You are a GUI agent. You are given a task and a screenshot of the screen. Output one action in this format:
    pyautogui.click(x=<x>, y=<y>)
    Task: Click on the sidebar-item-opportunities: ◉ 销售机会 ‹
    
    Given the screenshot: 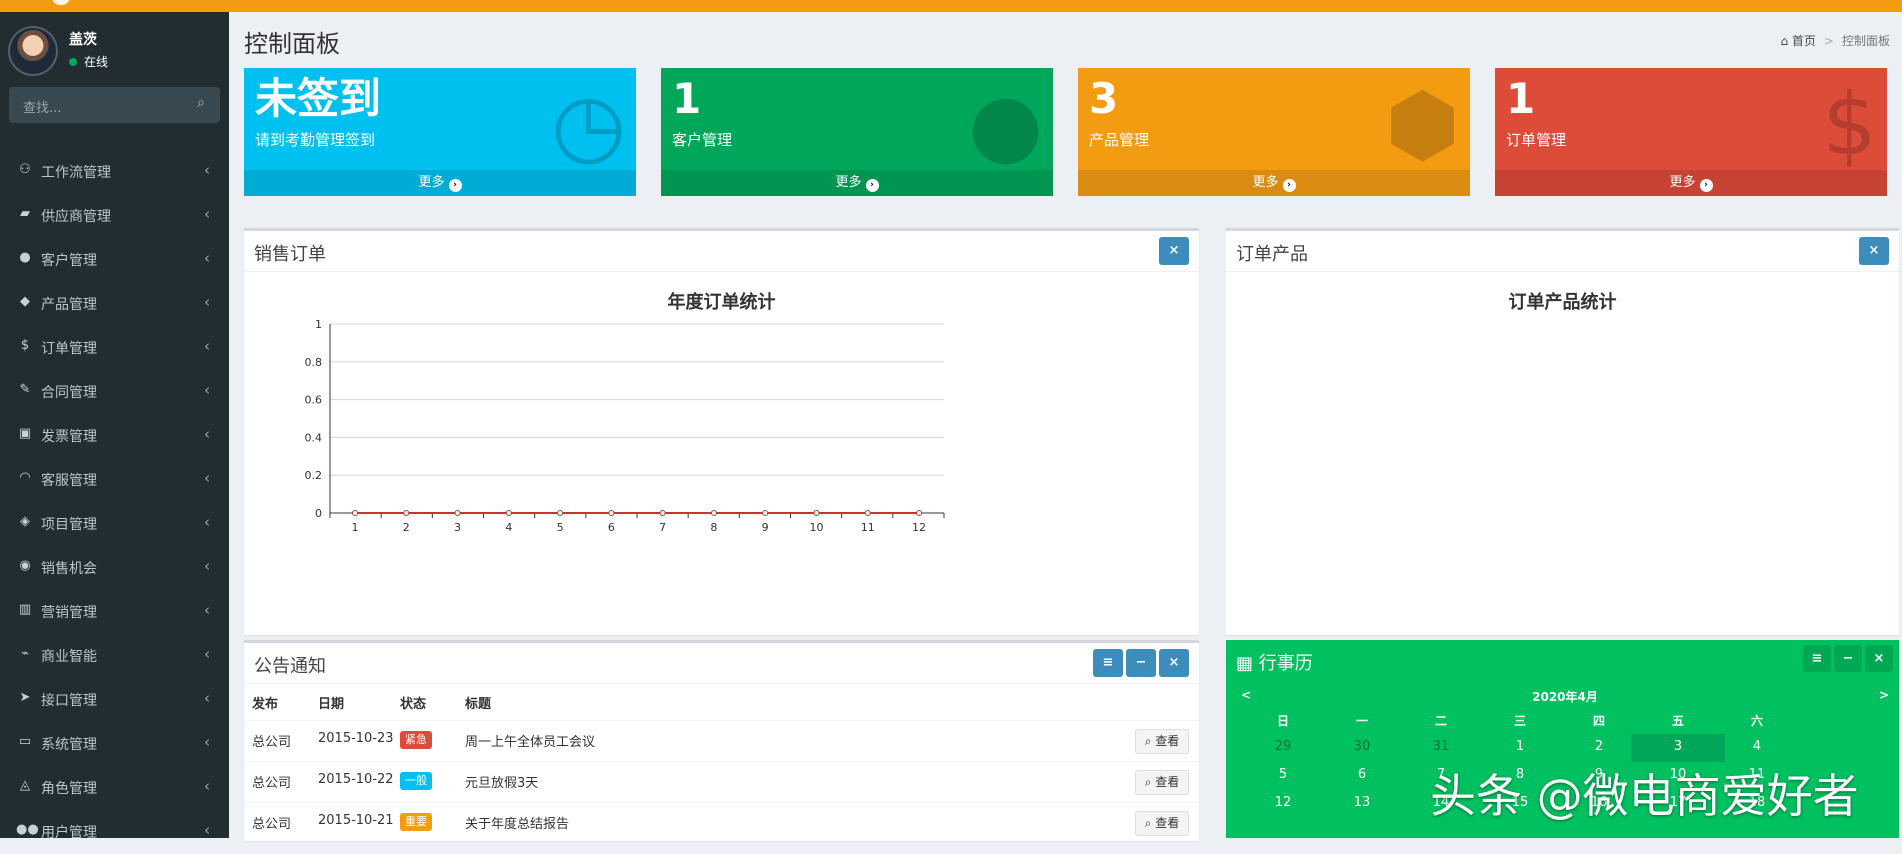 What is the action you would take?
    pyautogui.click(x=114, y=568)
    